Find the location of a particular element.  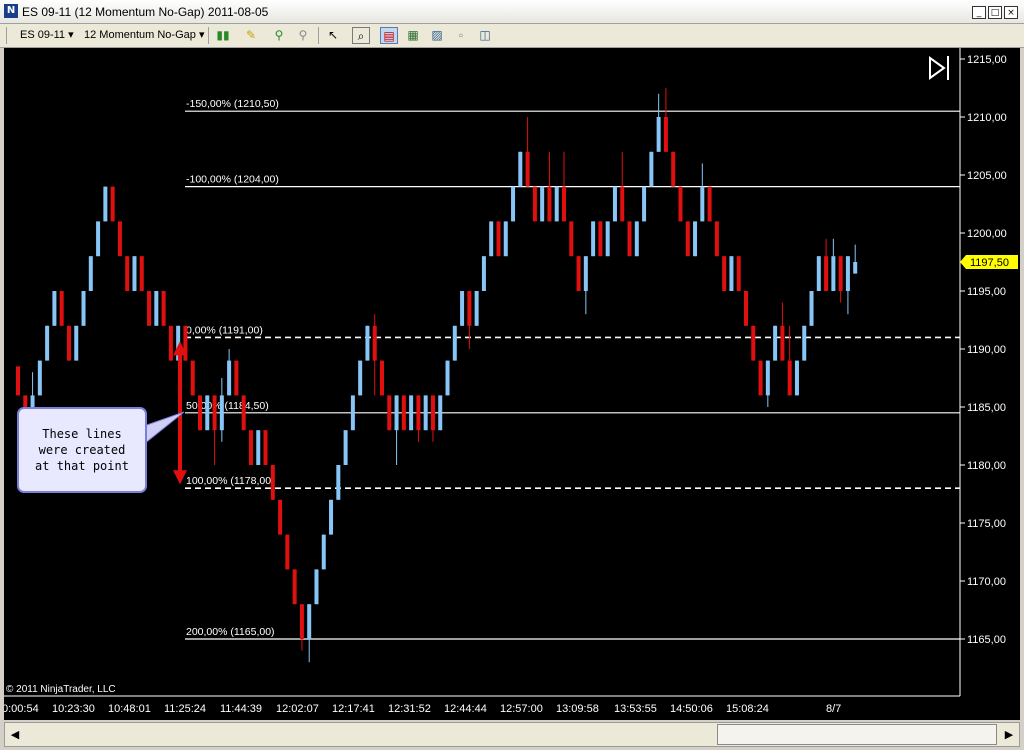

layout-icon: ◫ is located at coordinates (485, 35).